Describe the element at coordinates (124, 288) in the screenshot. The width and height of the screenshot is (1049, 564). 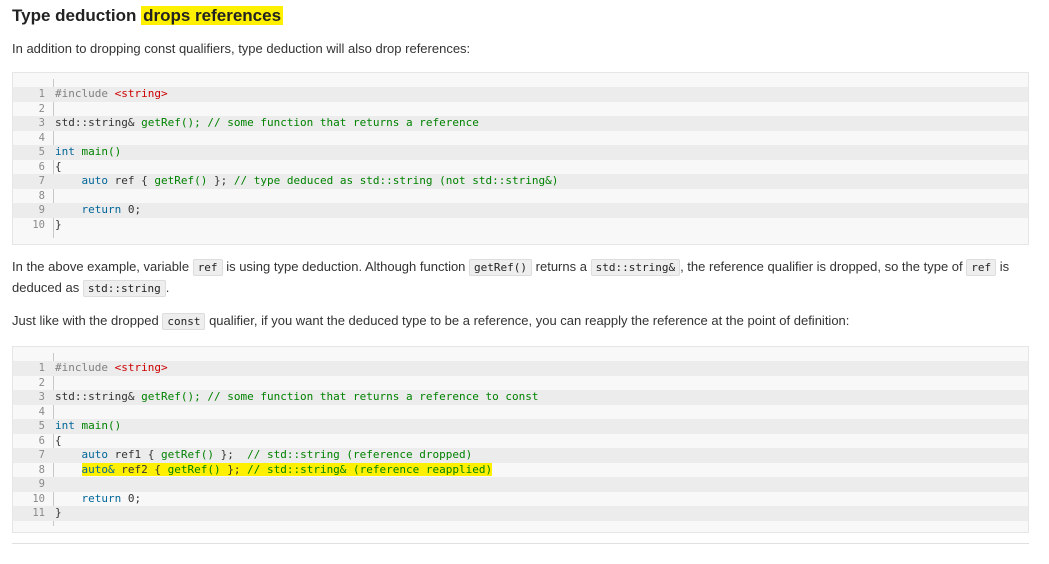
I see `inline-code: std::string` at that location.